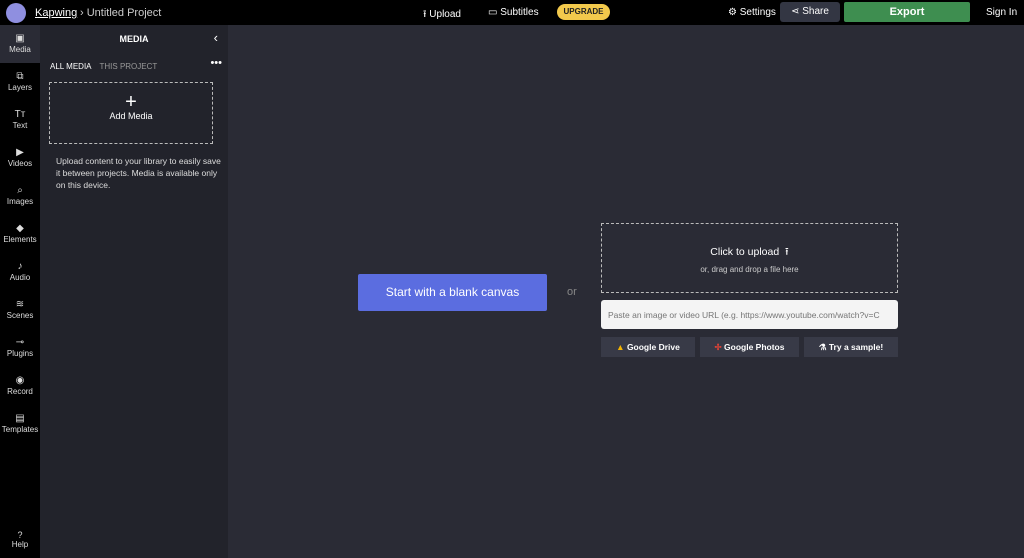 The height and width of the screenshot is (558, 1024). Describe the element at coordinates (822, 347) in the screenshot. I see `flask-icon: ⚗` at that location.